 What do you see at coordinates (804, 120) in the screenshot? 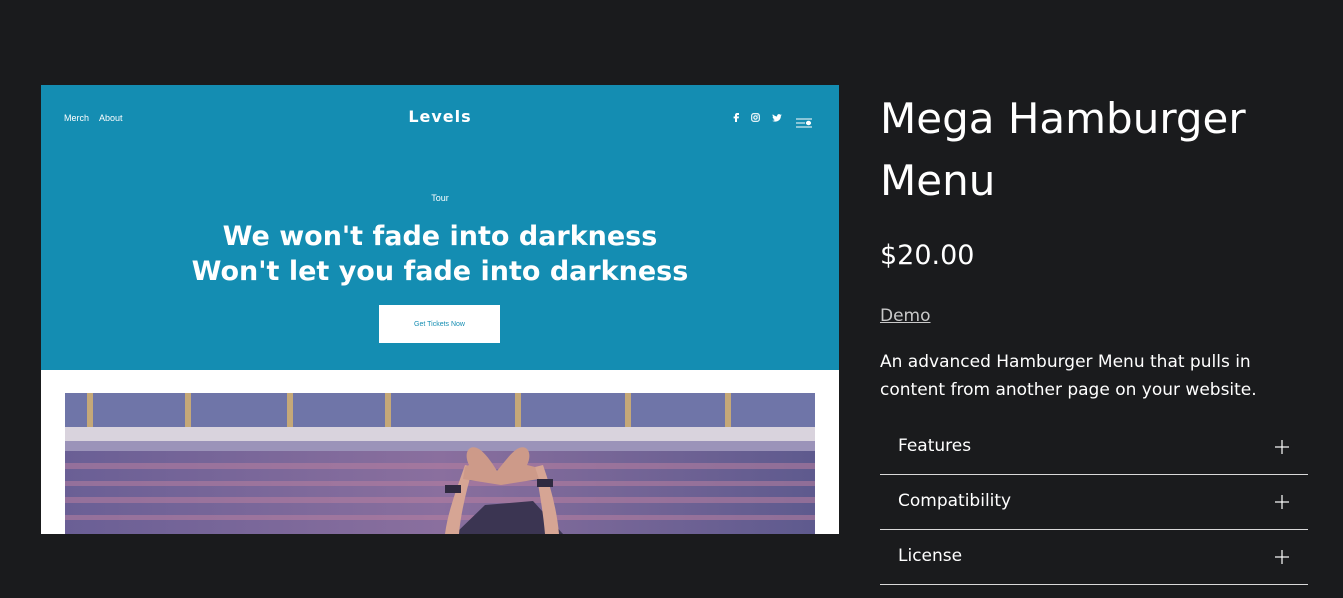
I see `hamburger-menu-icon` at bounding box center [804, 120].